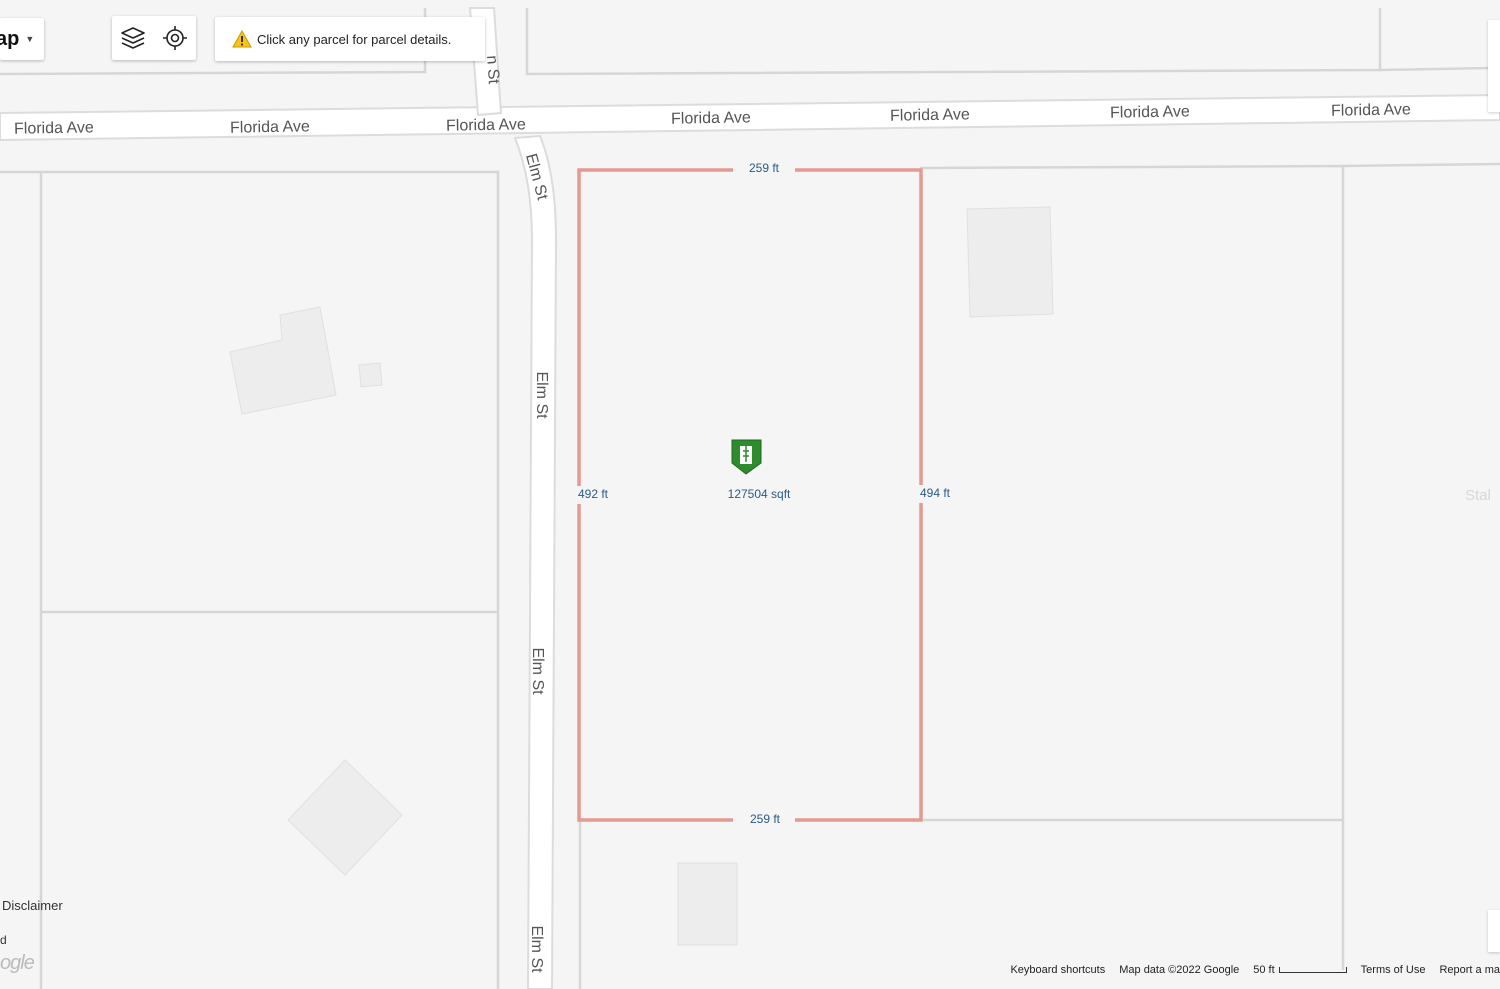 The image size is (1500, 989). What do you see at coordinates (1478, 495) in the screenshot?
I see `street-label-cut: Stal` at bounding box center [1478, 495].